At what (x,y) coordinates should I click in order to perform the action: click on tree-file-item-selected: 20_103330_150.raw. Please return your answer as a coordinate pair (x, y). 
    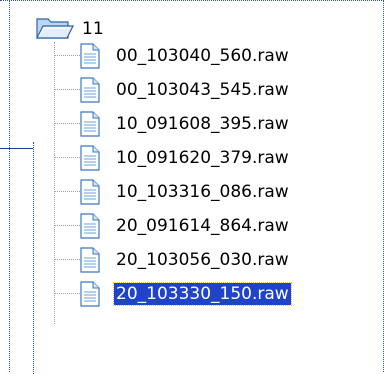
    Looking at the image, I should click on (173, 293).